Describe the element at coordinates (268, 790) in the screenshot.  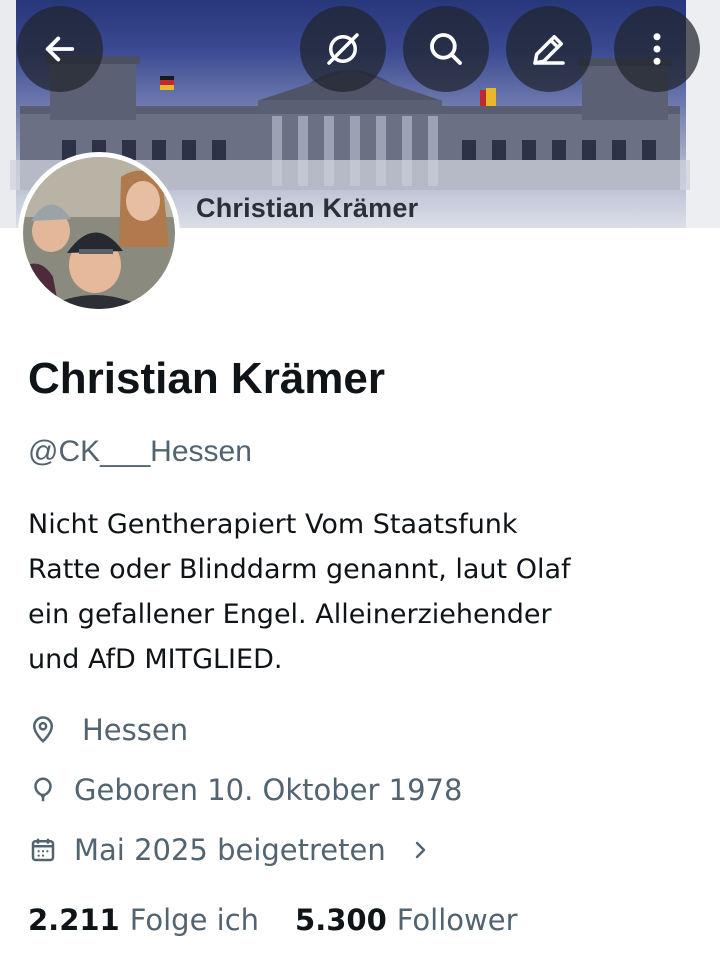
I see `birthday-text: Geboren 10. Oktober 1978` at that location.